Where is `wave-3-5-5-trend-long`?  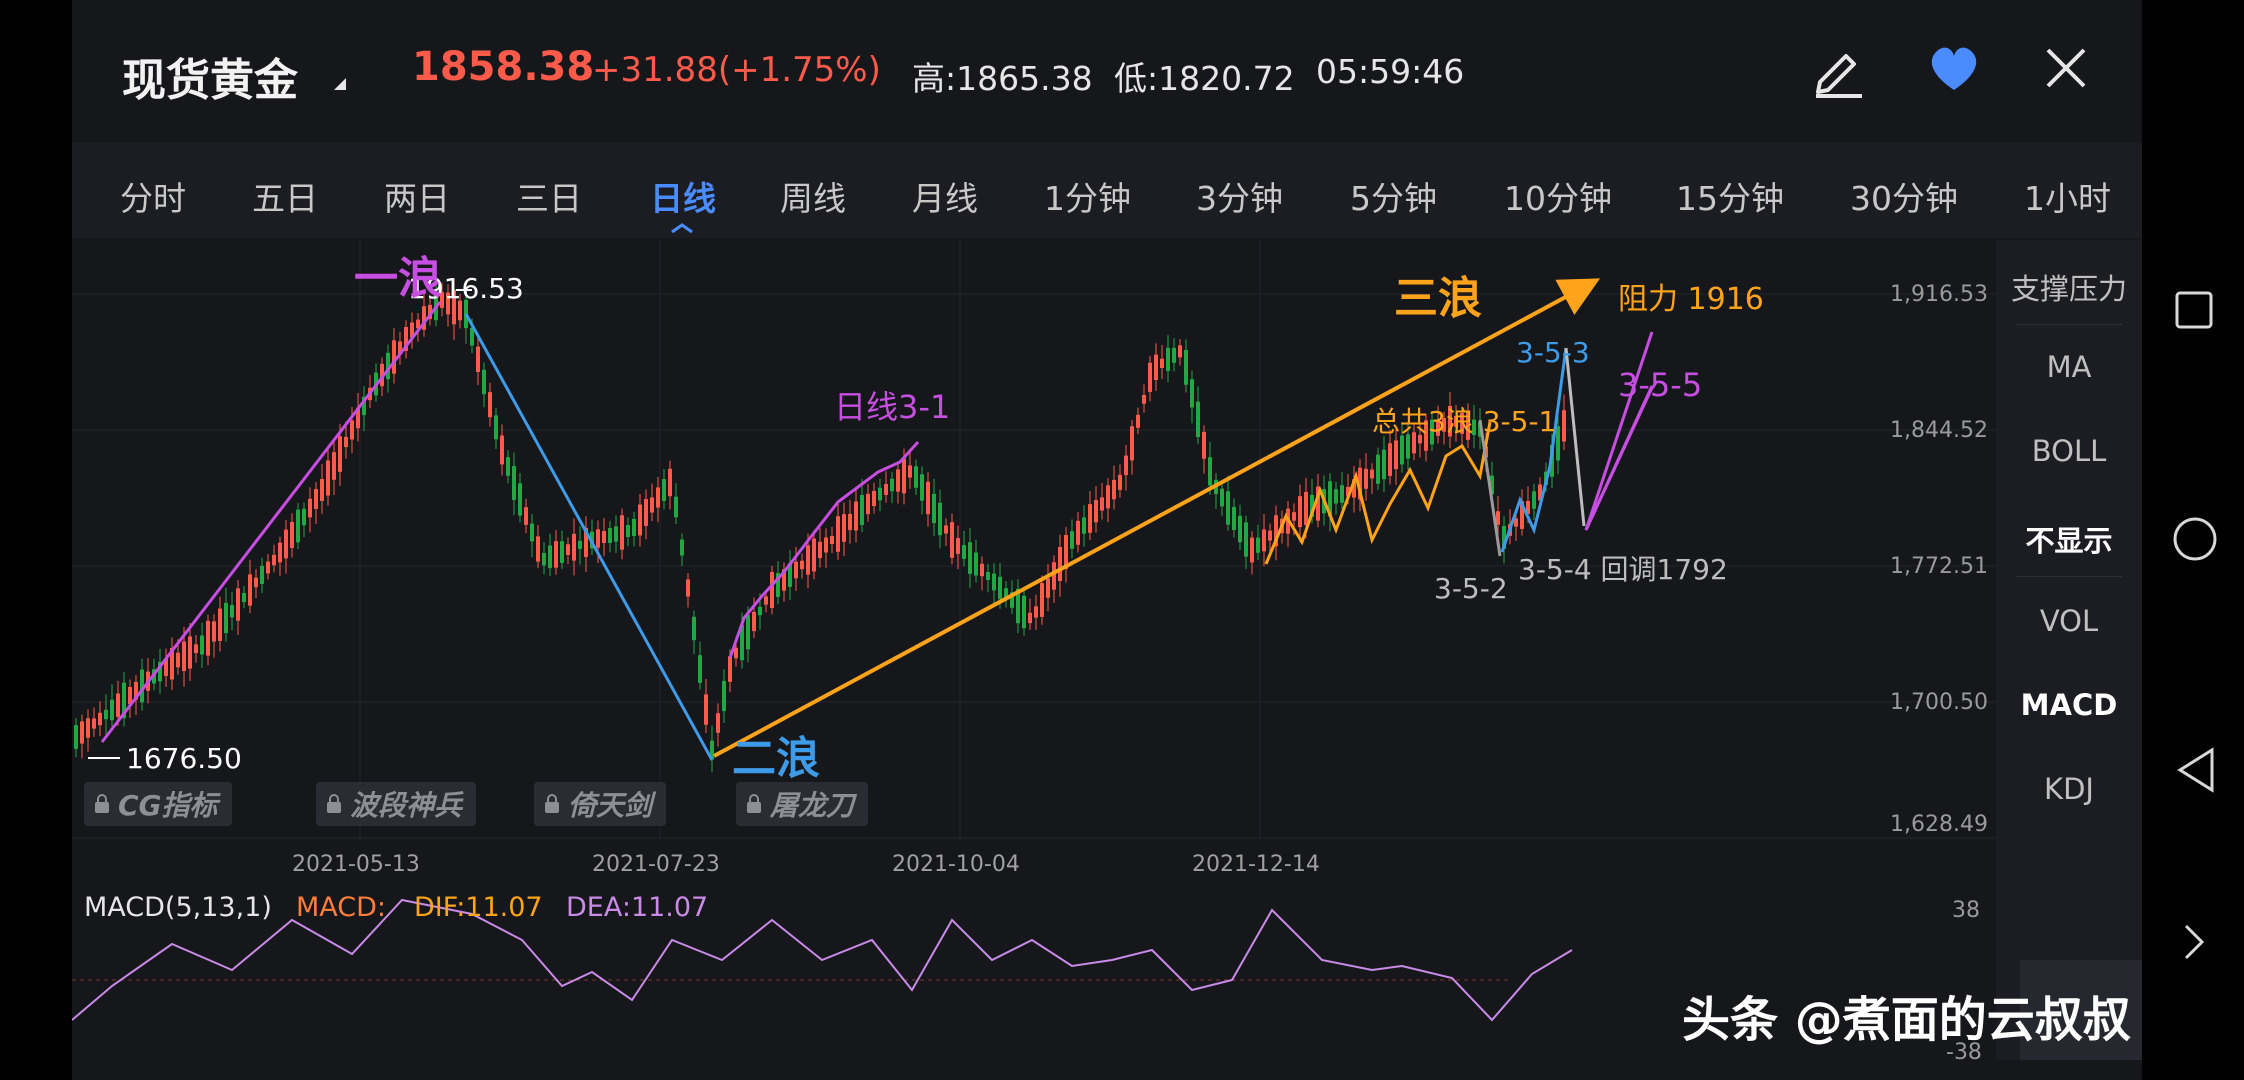 wave-3-5-5-trend-long is located at coordinates (1619, 431).